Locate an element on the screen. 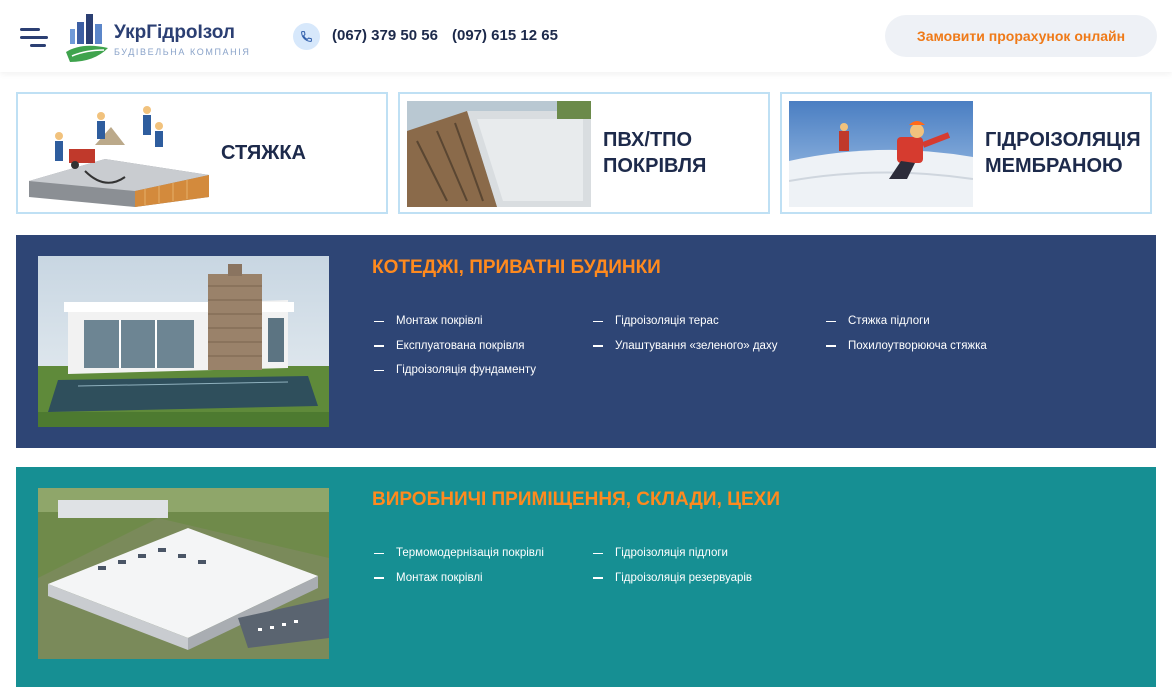 The height and width of the screenshot is (687, 1172). service-link: Улаштування «зеленого» даху is located at coordinates (685, 346).